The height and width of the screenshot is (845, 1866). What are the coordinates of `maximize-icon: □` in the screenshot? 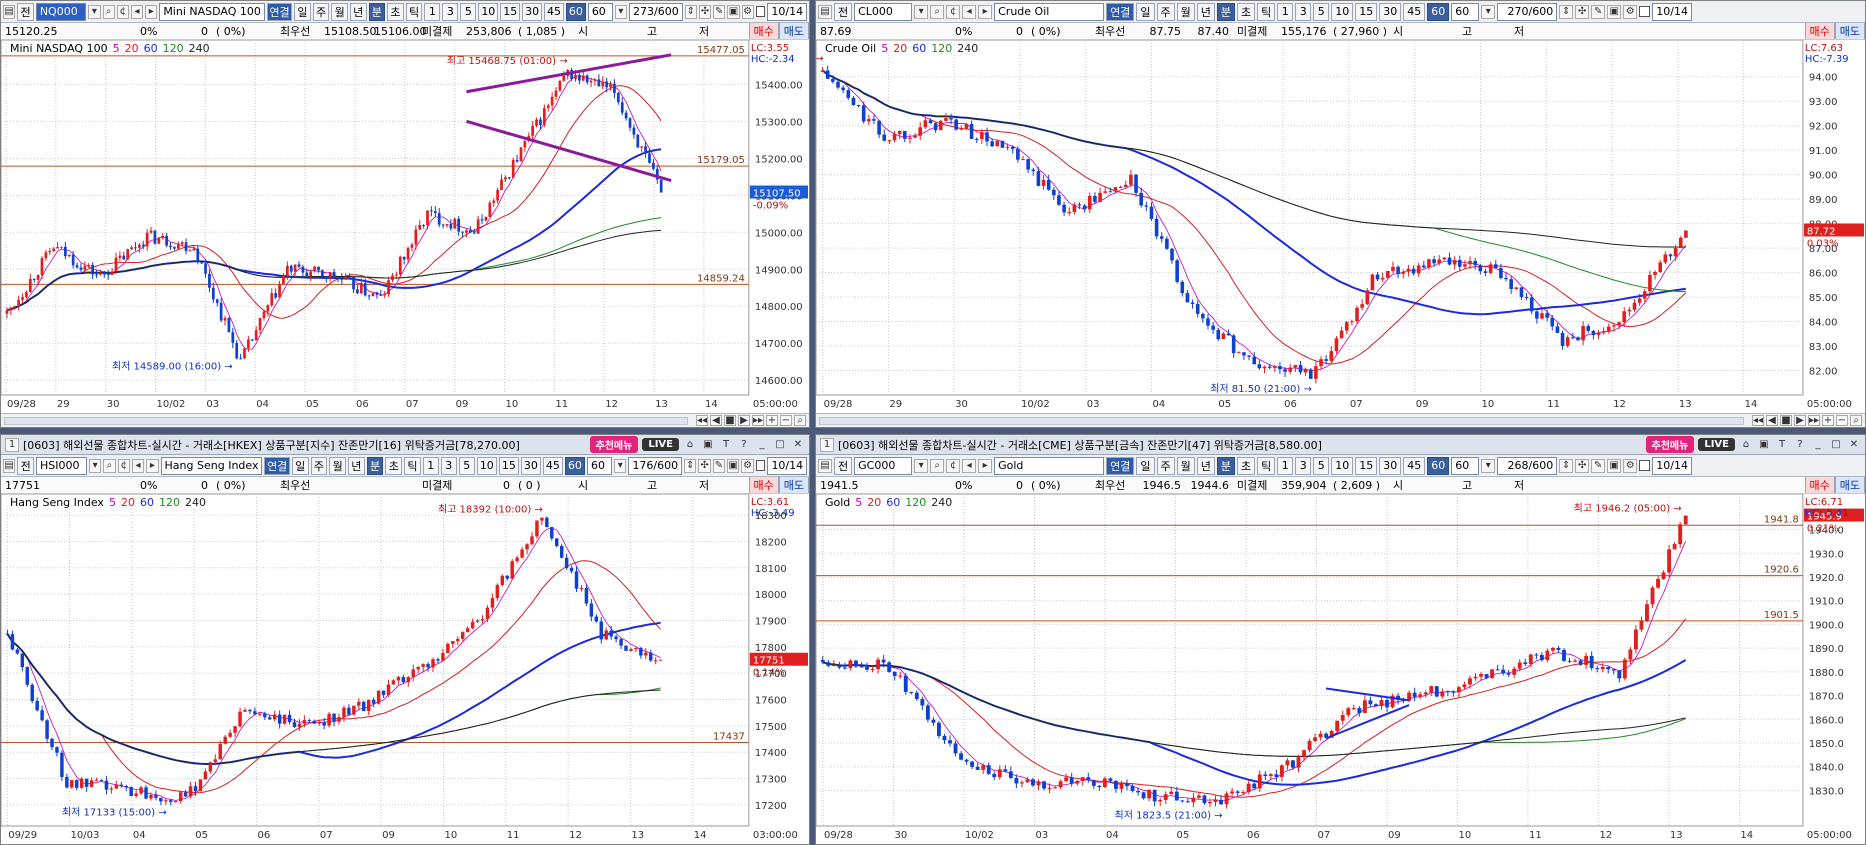 It's located at (1836, 445).